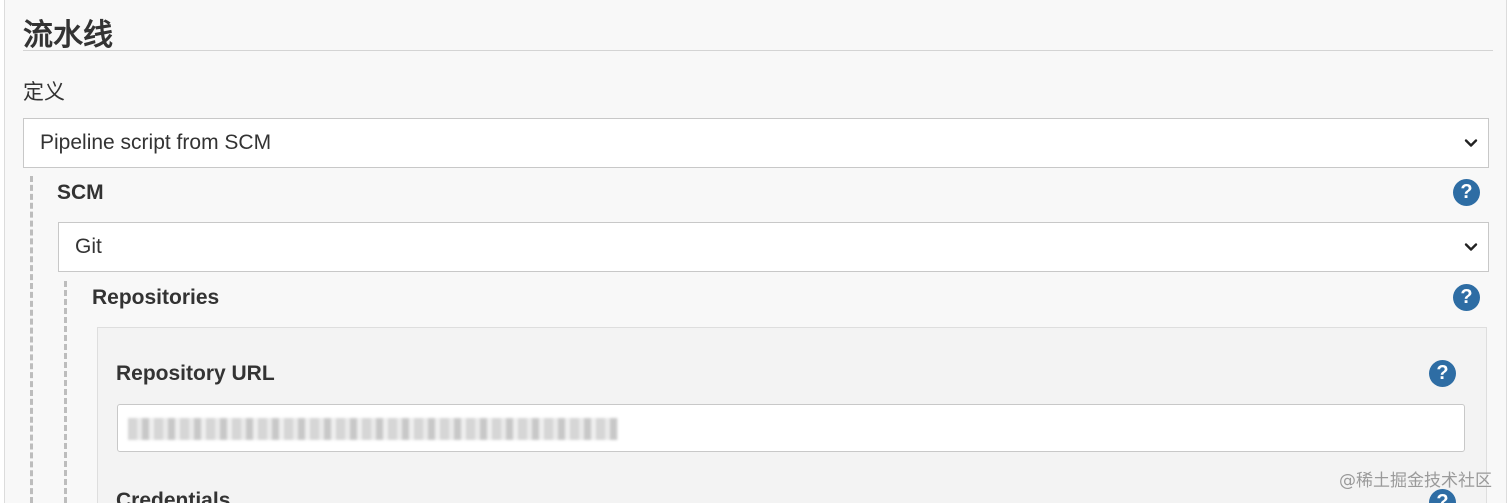 The image size is (1512, 503). What do you see at coordinates (156, 142) in the screenshot?
I see `definition-select-value: Pipeline script from SCM` at bounding box center [156, 142].